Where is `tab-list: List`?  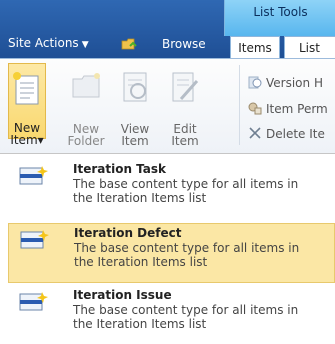 tab-list: List is located at coordinates (309, 47).